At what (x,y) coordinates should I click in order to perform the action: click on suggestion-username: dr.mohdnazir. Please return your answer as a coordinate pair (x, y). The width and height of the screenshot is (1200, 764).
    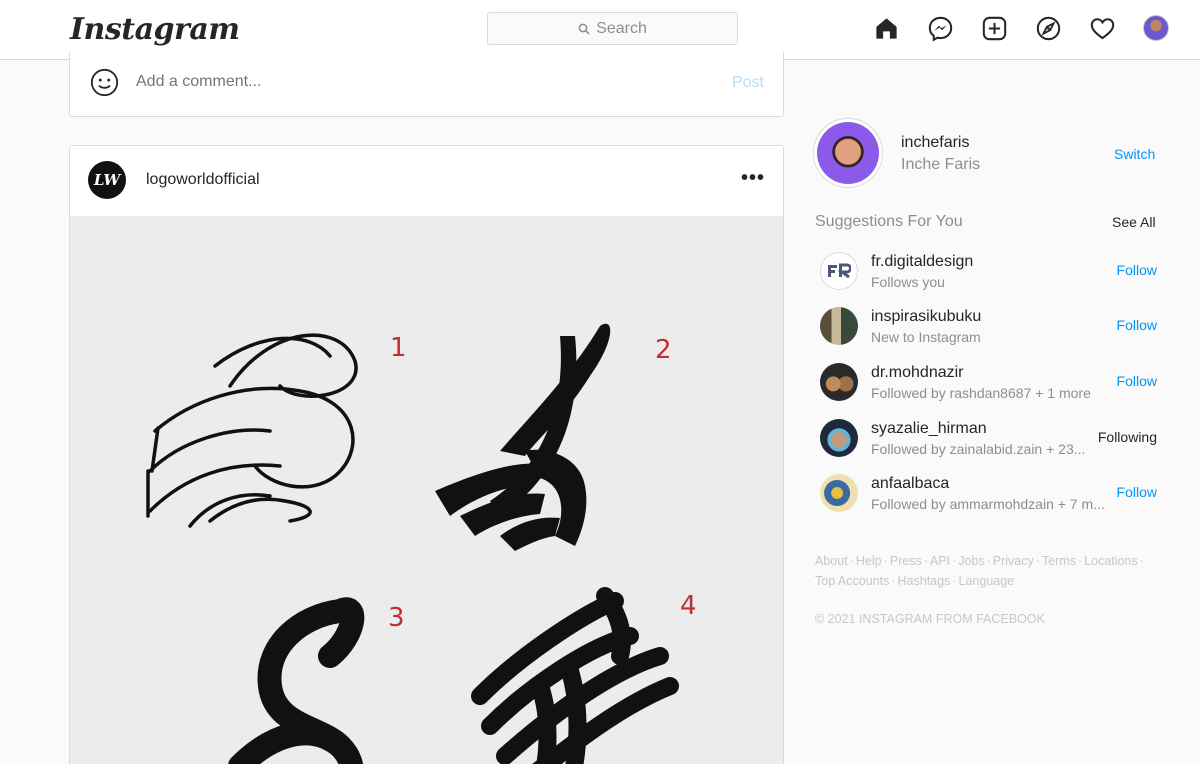
    Looking at the image, I should click on (917, 373).